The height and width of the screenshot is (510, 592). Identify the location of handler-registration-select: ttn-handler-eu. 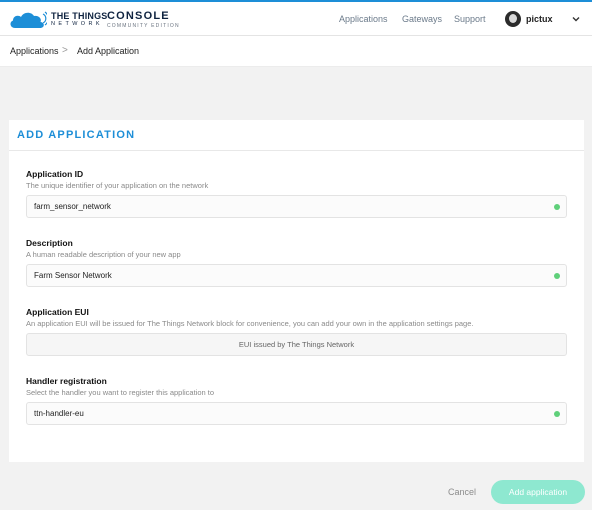
(296, 413).